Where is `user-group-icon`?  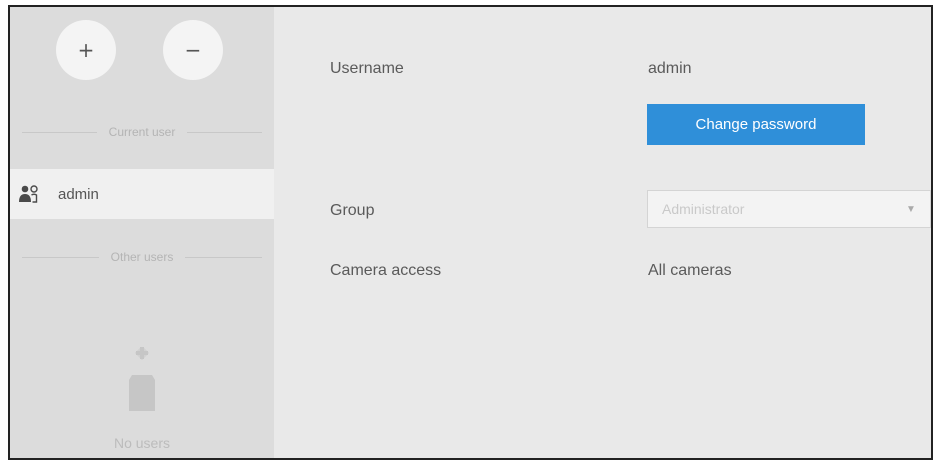
user-group-icon is located at coordinates (29, 194).